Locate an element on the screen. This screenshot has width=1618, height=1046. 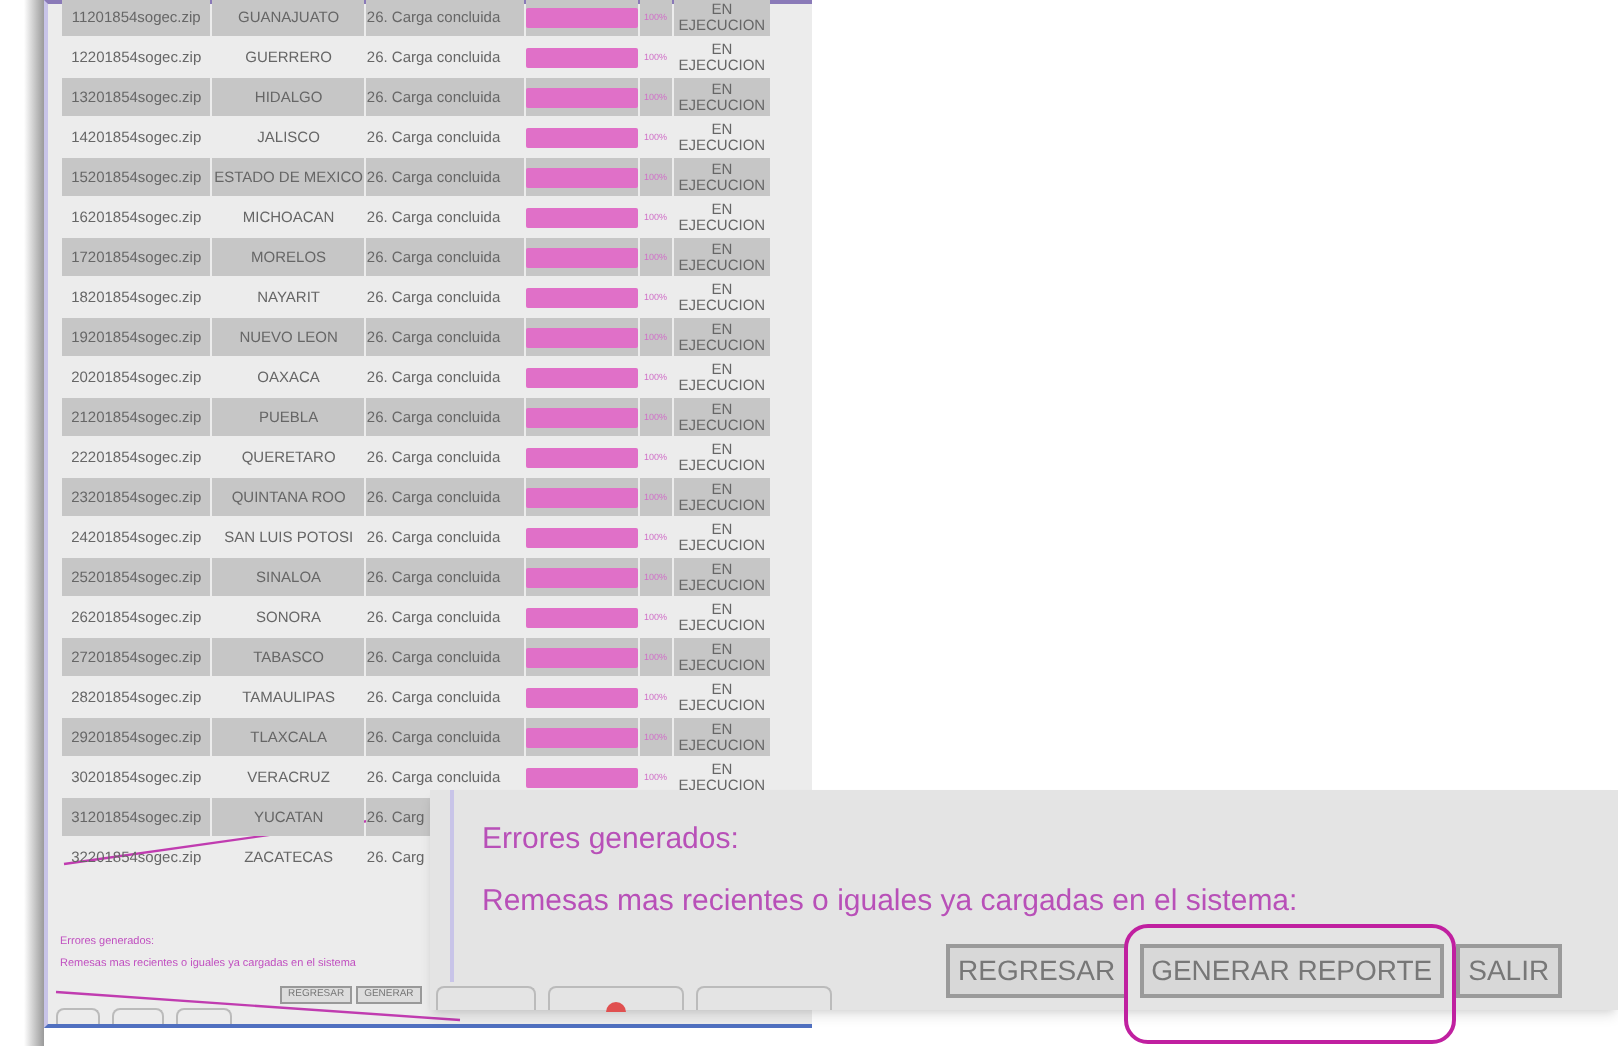
callout-button: REGRESAR is located at coordinates (1037, 971).